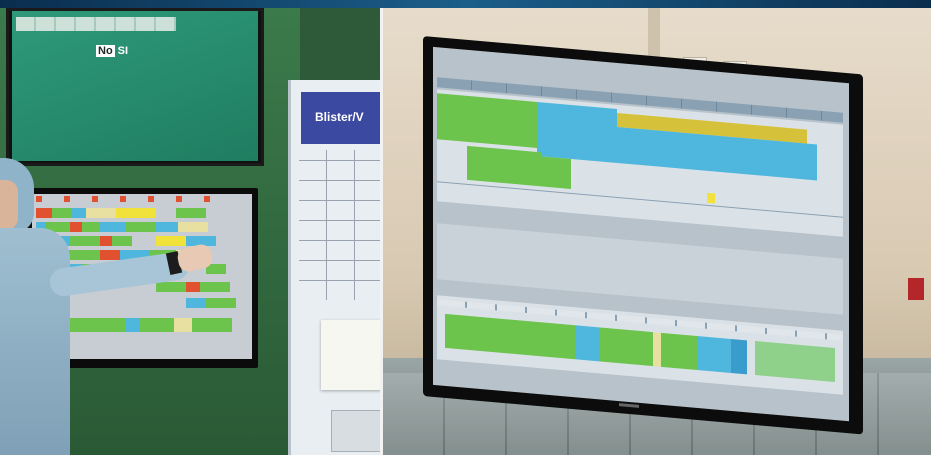 This screenshot has width=931, height=455. What do you see at coordinates (96, 24) in the screenshot?
I see `top-monitor-tabs` at bounding box center [96, 24].